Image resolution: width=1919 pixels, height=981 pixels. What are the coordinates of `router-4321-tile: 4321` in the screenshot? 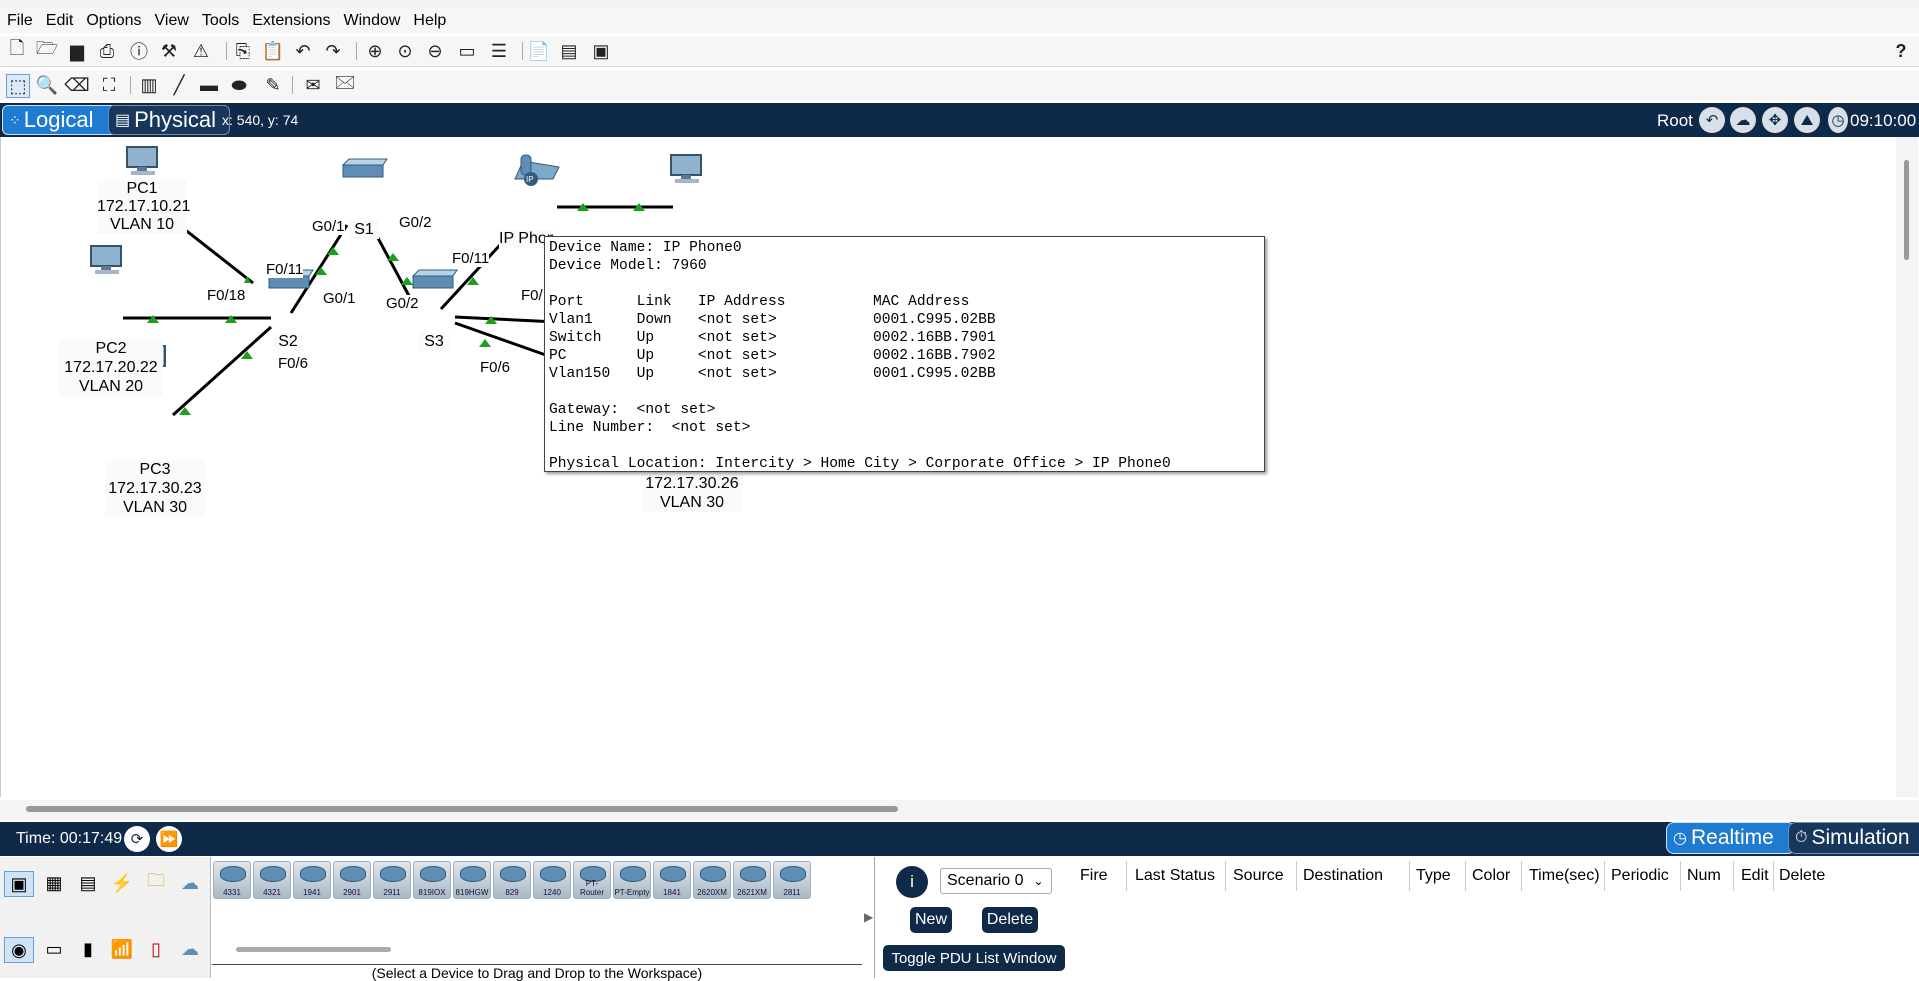 It's located at (272, 880).